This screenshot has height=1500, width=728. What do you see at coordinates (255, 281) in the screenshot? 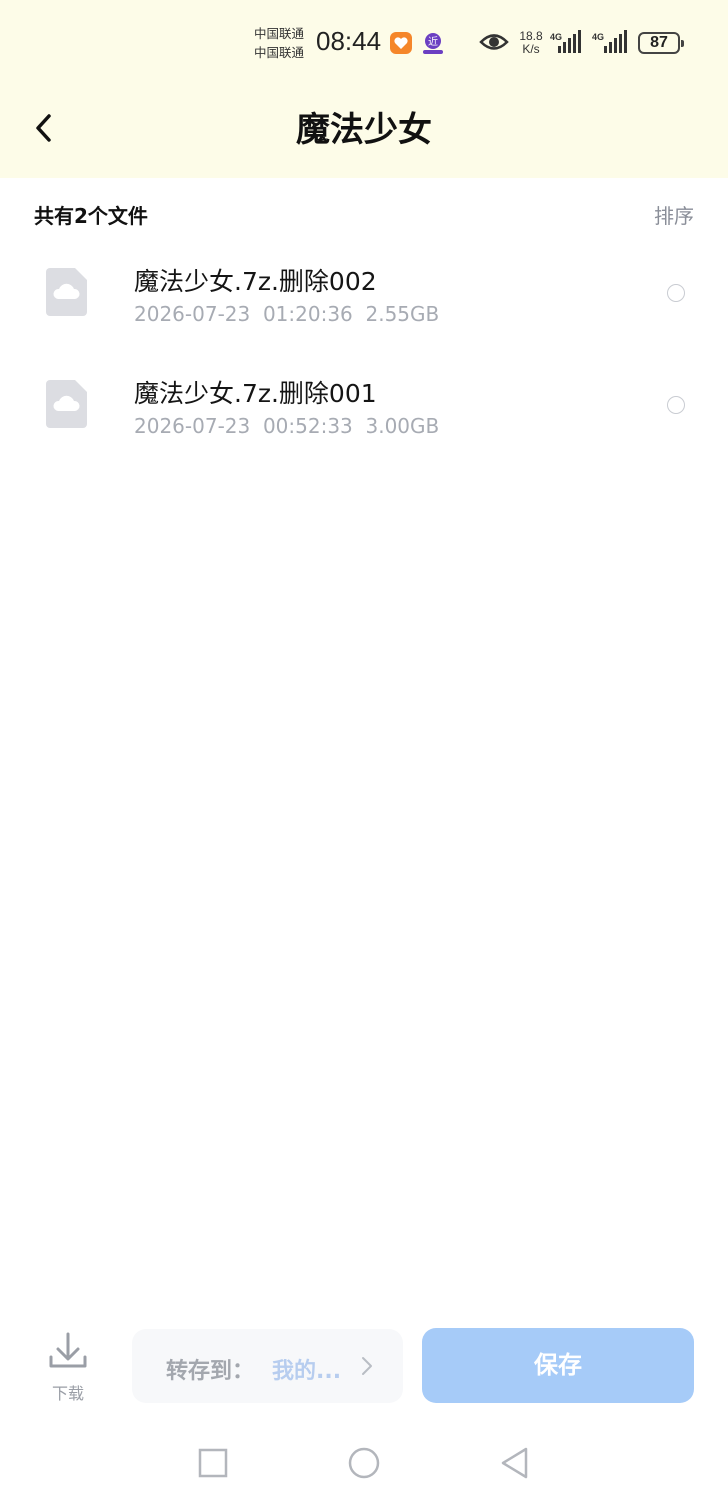
I see `file-name: 魔法少女.7z.删除002` at bounding box center [255, 281].